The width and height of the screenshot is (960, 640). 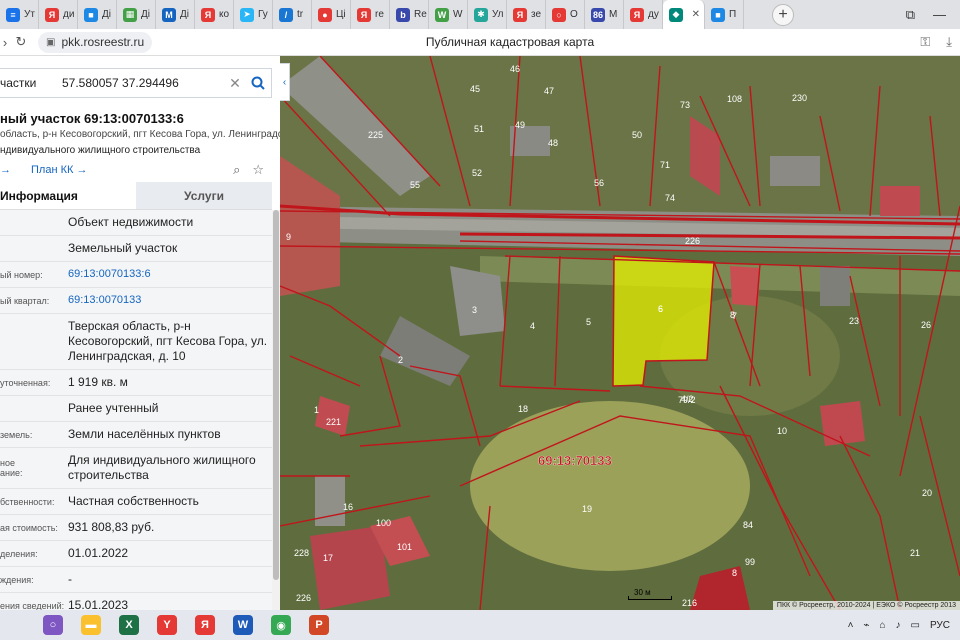 I want to click on attribute-value: Частная собственность, so click(x=133, y=501).